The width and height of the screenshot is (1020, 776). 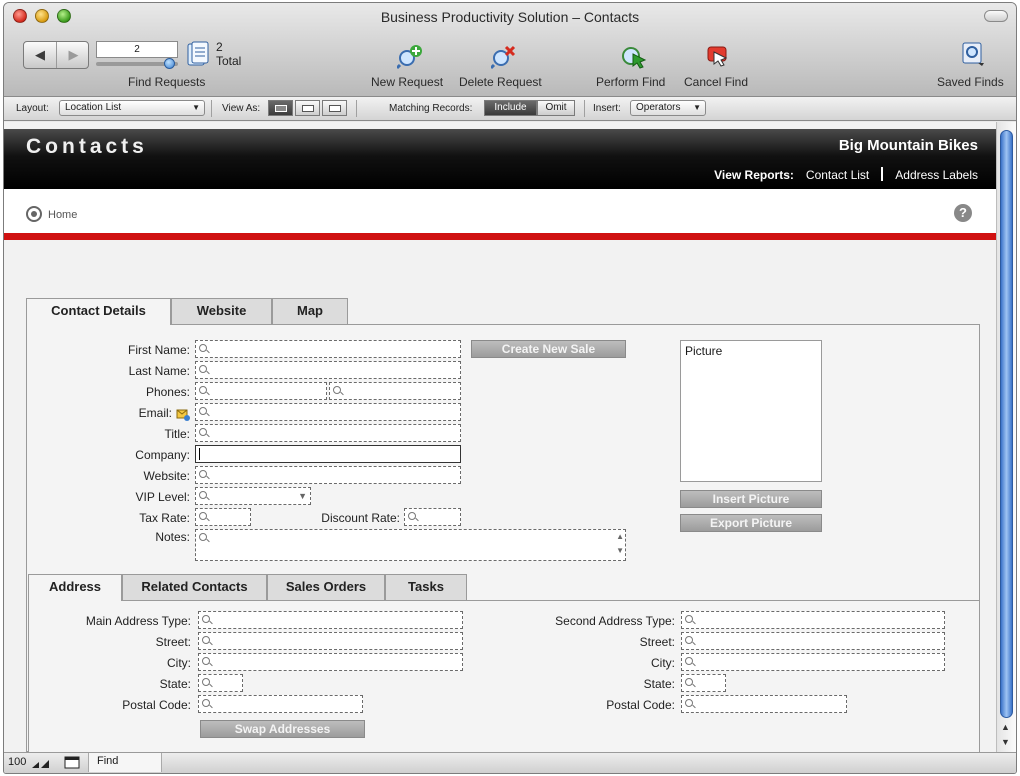 What do you see at coordinates (410, 57) in the screenshot?
I see `new-request-icon` at bounding box center [410, 57].